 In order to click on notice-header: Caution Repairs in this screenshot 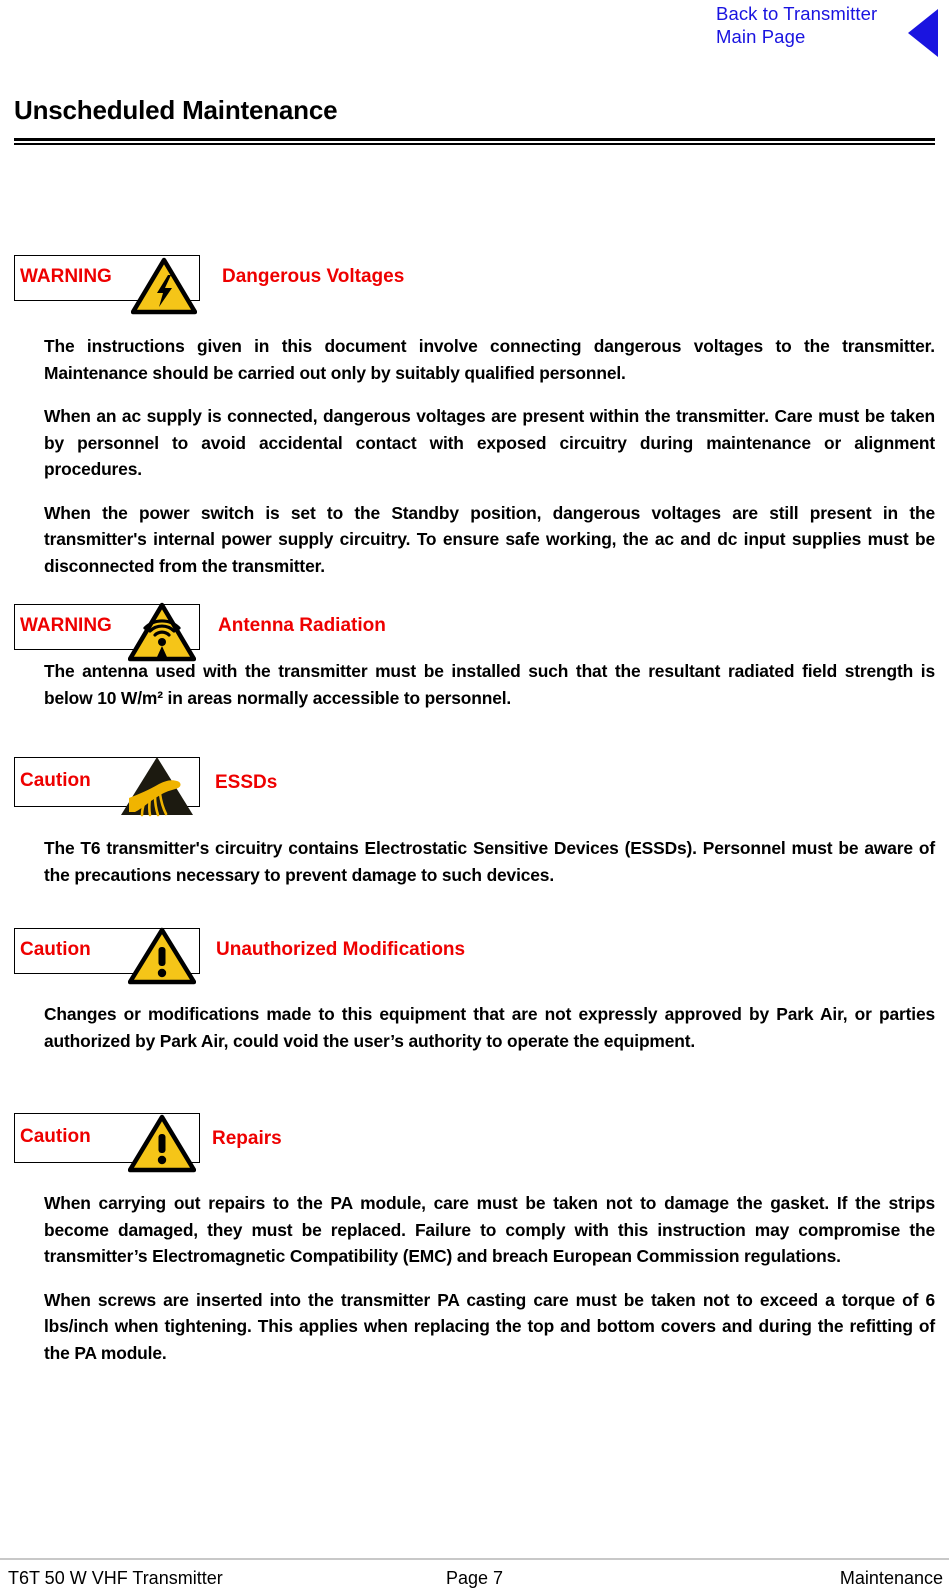, I will do `click(474, 1143)`.